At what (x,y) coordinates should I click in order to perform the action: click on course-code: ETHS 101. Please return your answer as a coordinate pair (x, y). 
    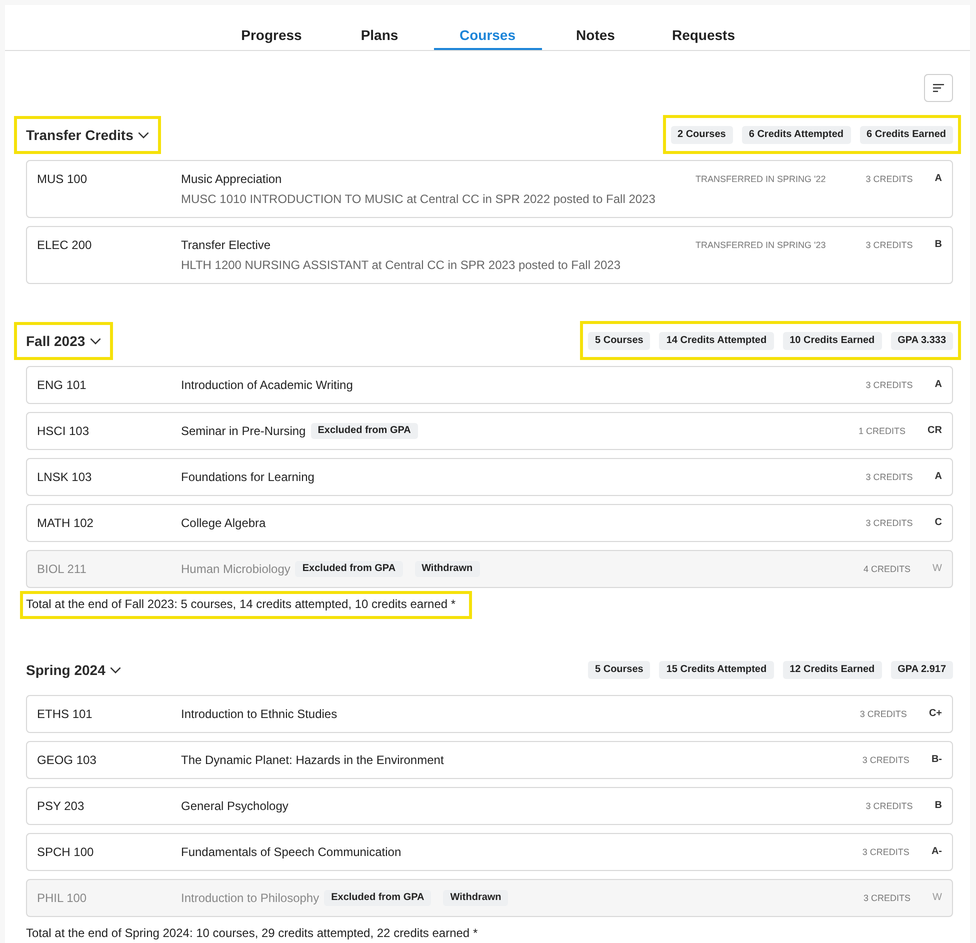
    Looking at the image, I should click on (65, 714).